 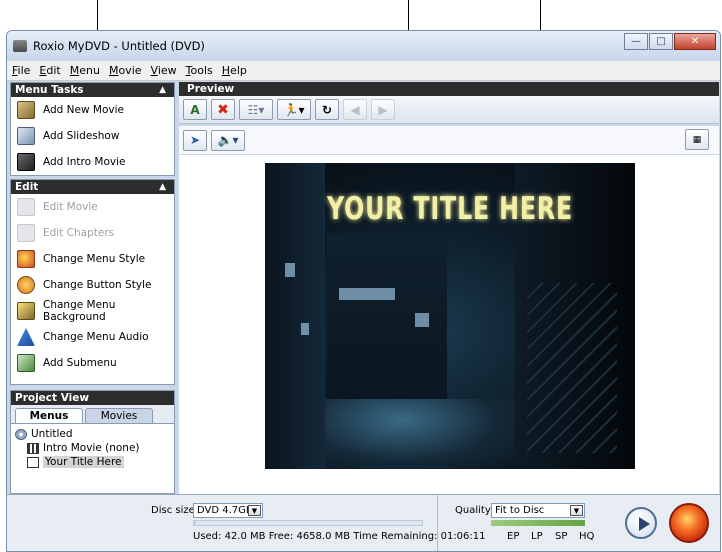 What do you see at coordinates (234, 70) in the screenshot?
I see `menu-help: Help` at bounding box center [234, 70].